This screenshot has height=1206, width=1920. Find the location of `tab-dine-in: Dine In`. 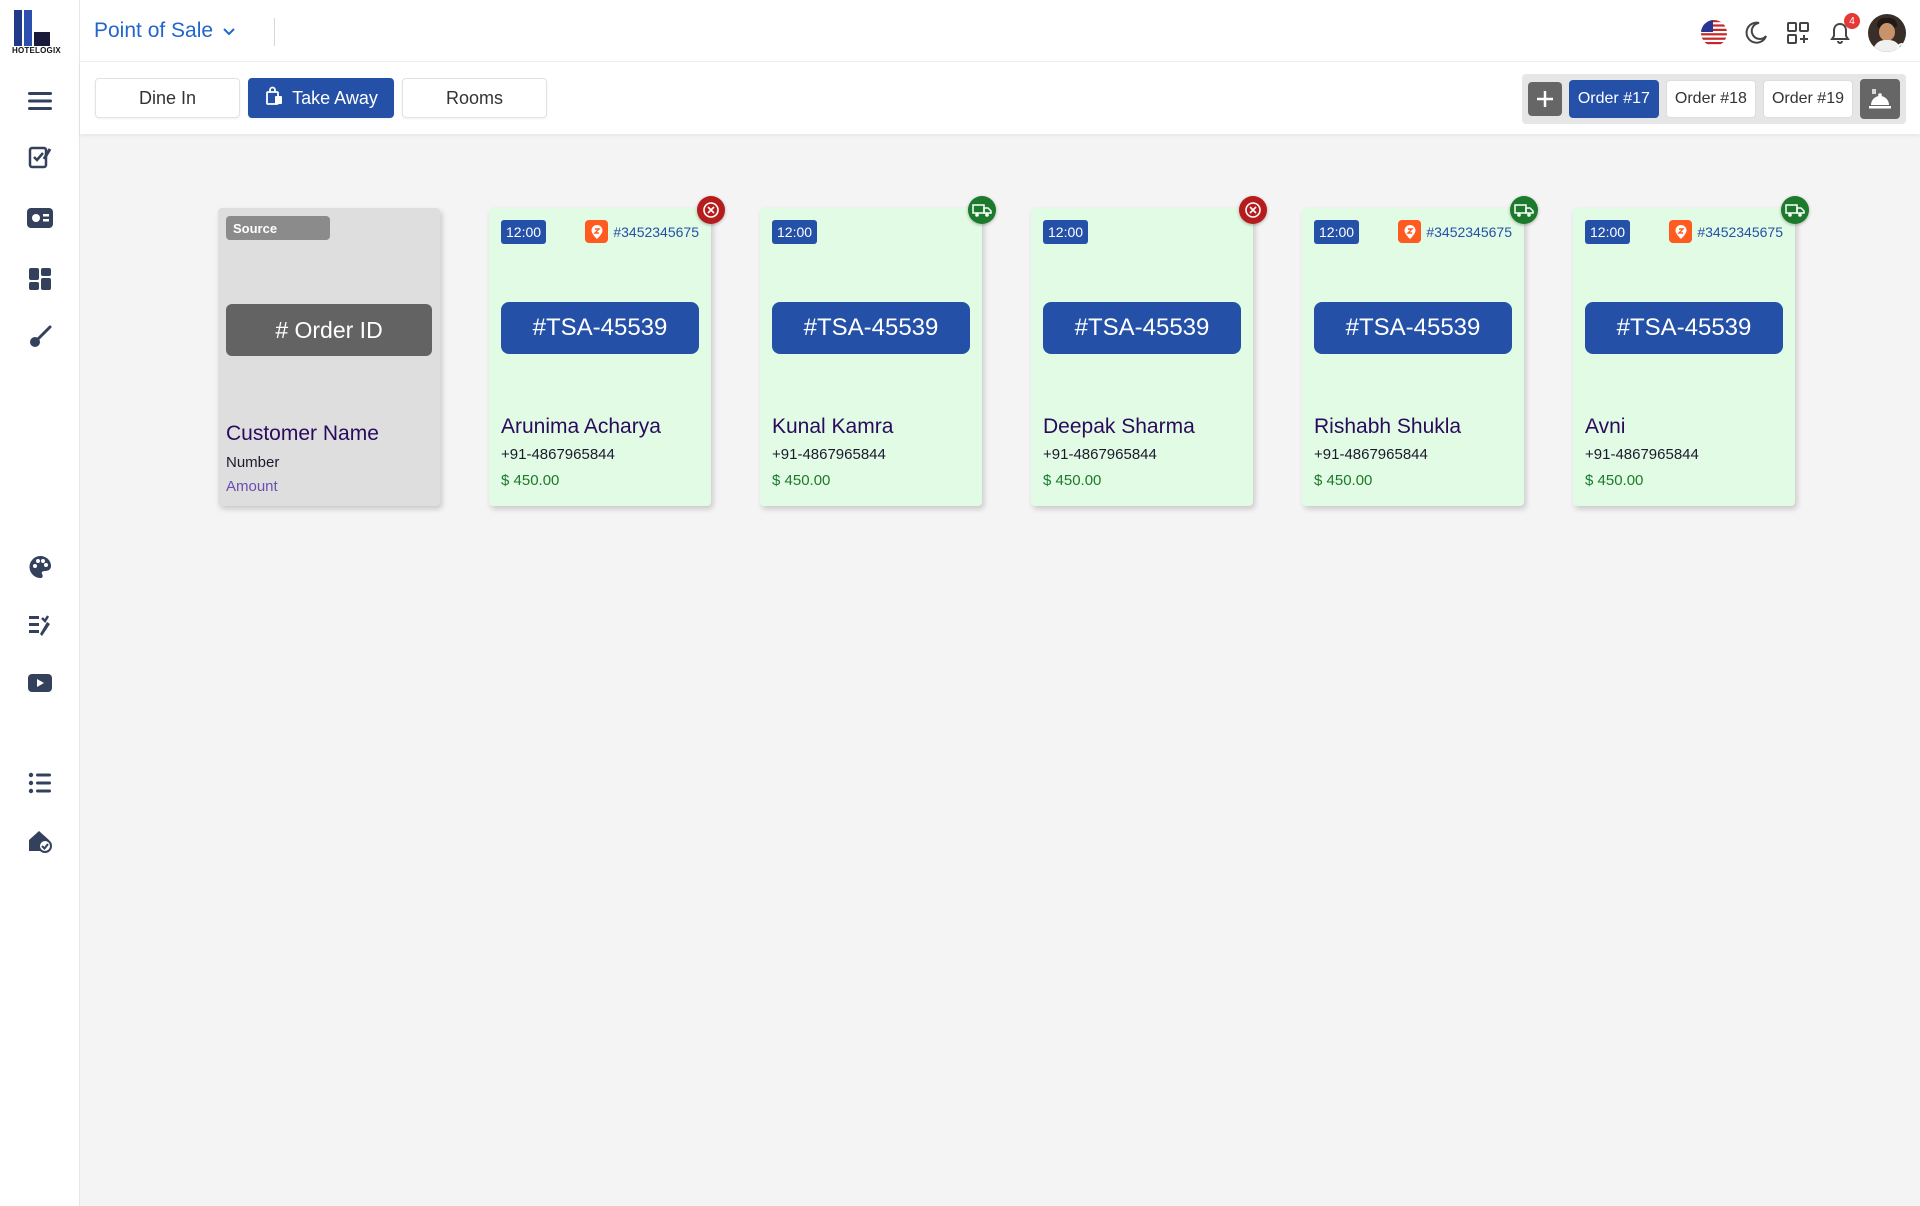

tab-dine-in: Dine In is located at coordinates (167, 98).